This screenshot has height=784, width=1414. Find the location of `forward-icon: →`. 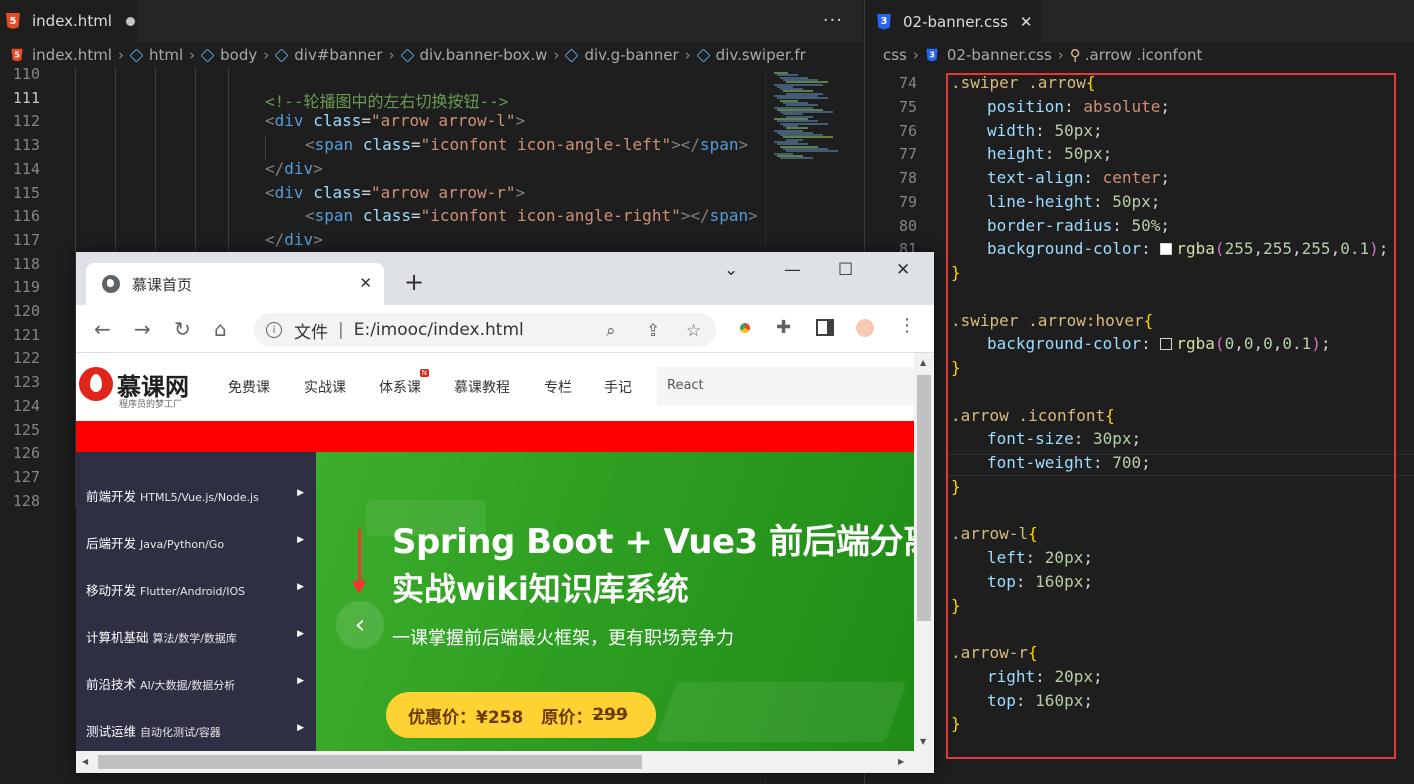

forward-icon: → is located at coordinates (142, 329).